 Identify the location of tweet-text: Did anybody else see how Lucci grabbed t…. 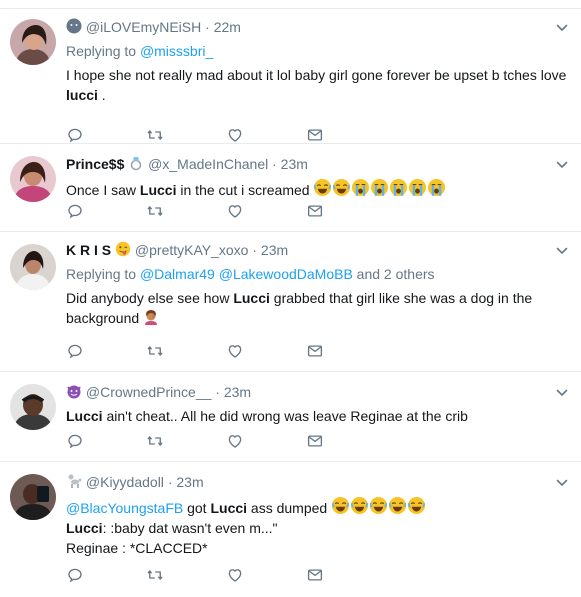
(316, 308).